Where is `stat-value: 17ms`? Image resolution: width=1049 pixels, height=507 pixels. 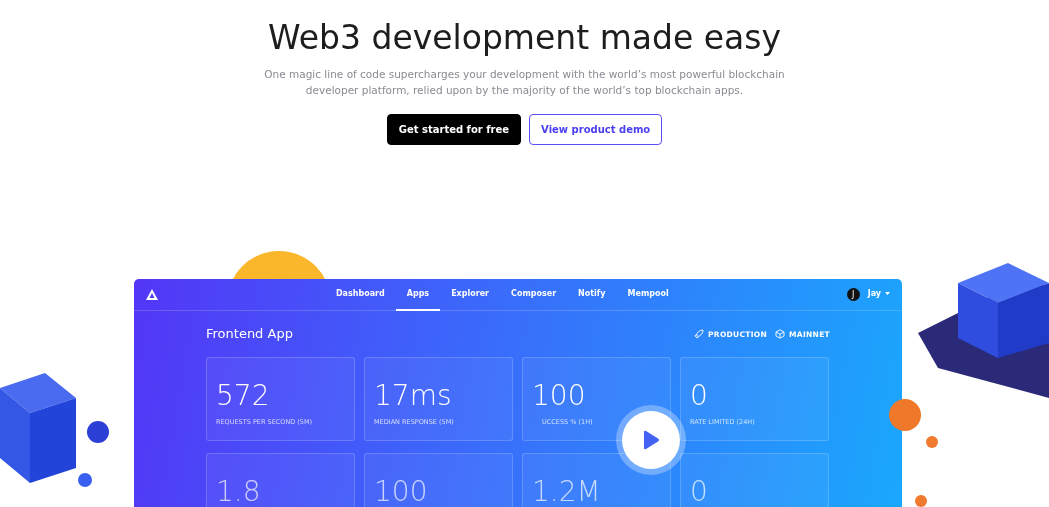
stat-value: 17ms is located at coordinates (413, 396).